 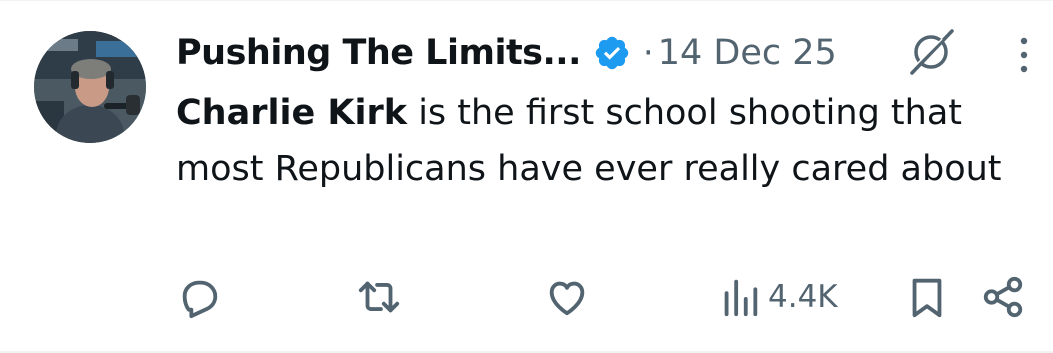 I want to click on verified-badge-icon, so click(x=612, y=53).